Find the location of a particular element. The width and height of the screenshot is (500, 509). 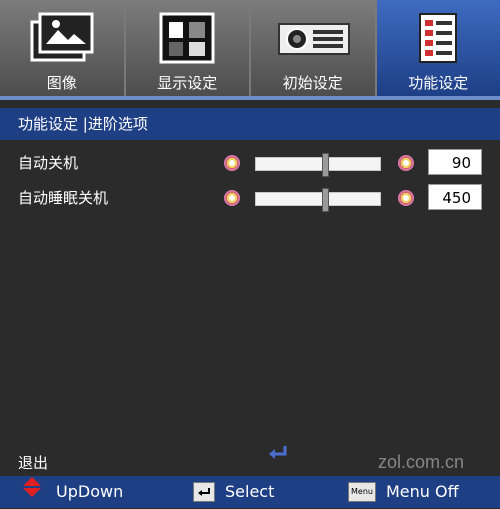

menu-key-icon: Menu is located at coordinates (362, 492).